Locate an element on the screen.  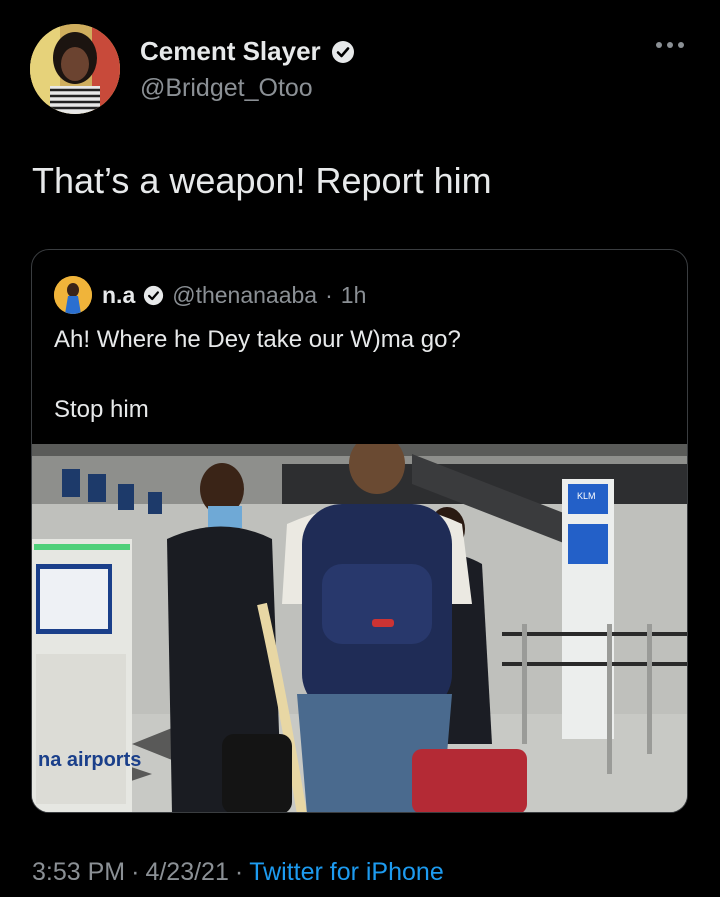
author-name-row: Cement Slayer is located at coordinates (247, 51).